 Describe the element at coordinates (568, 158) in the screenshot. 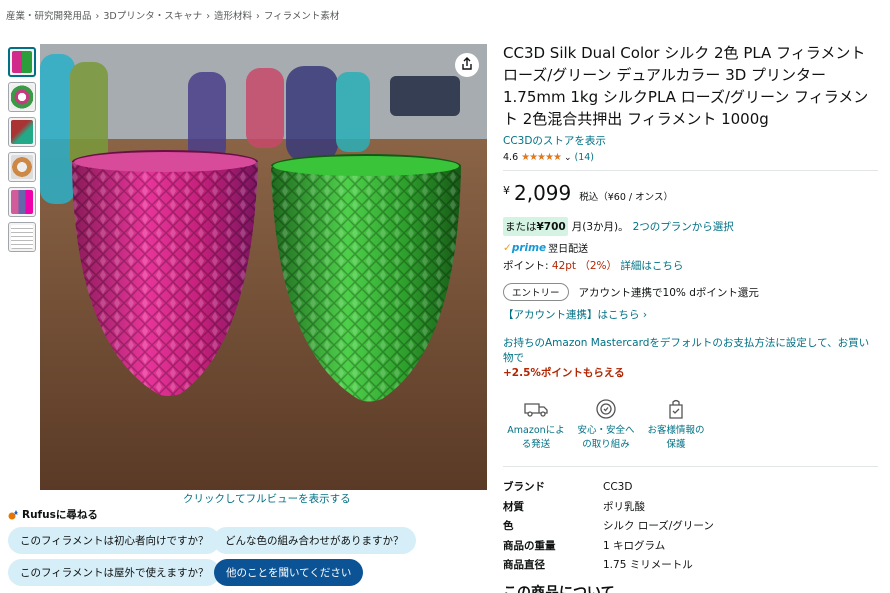

I see `chevron-down-icon: ⌄` at that location.